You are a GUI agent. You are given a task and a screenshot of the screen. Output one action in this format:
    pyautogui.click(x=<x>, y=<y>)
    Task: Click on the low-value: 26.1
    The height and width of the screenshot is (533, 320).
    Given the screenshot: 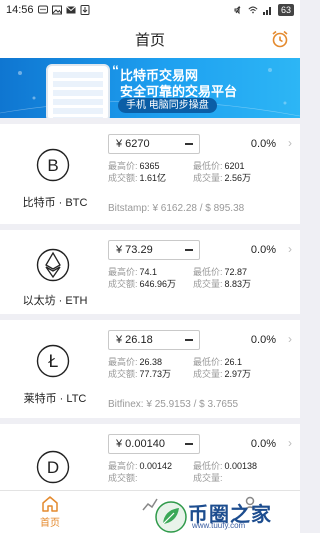 What is the action you would take?
    pyautogui.click(x=233, y=362)
    